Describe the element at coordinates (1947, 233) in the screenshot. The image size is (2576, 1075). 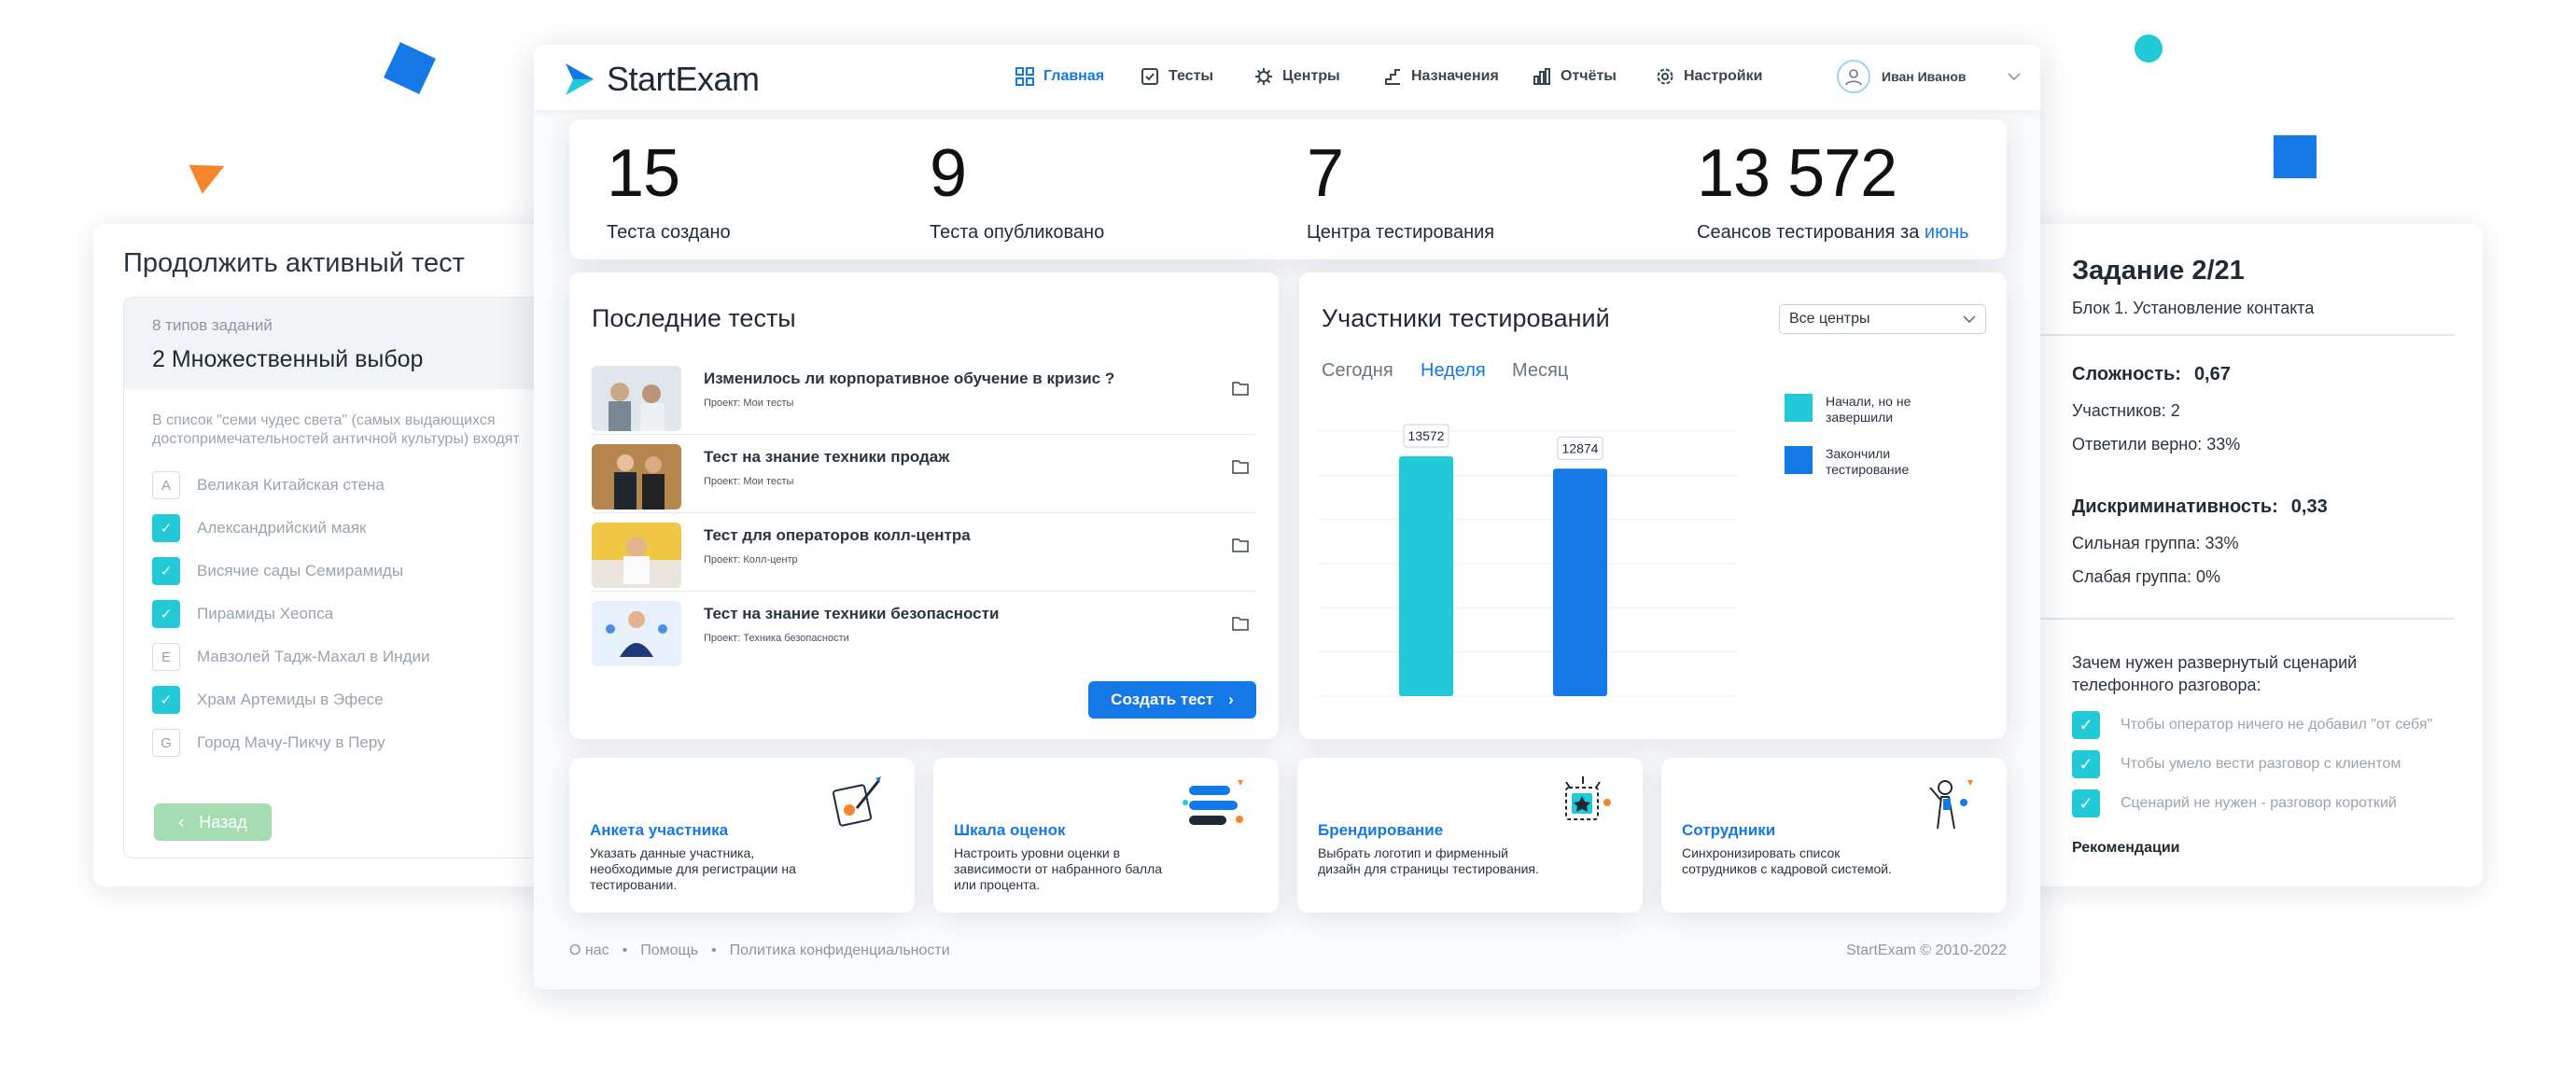
I see `month-link: июнь` at that location.